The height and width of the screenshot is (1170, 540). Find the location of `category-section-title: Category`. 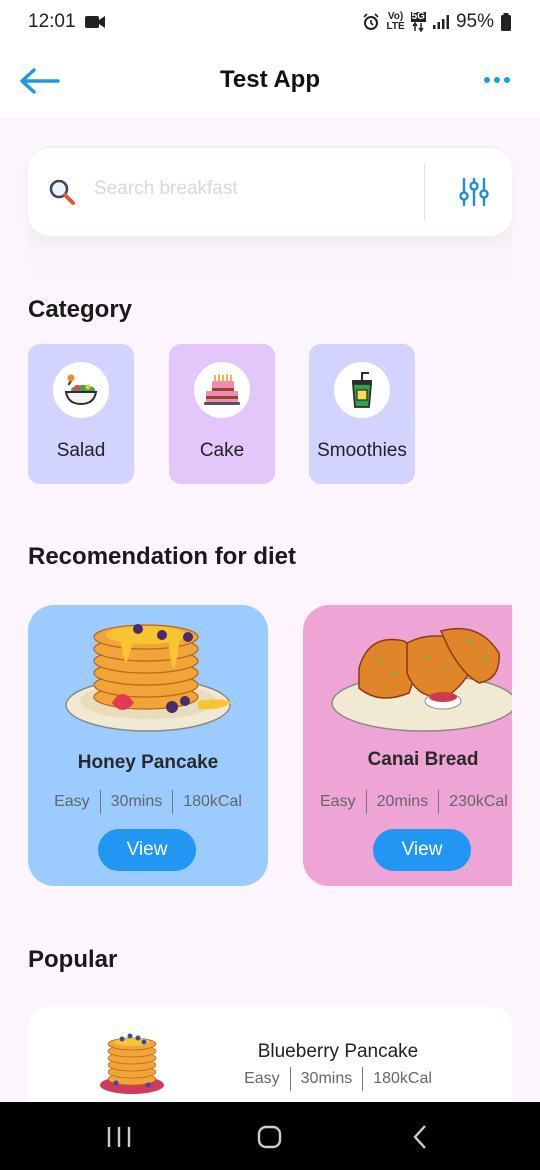

category-section-title: Category is located at coordinates (80, 309).